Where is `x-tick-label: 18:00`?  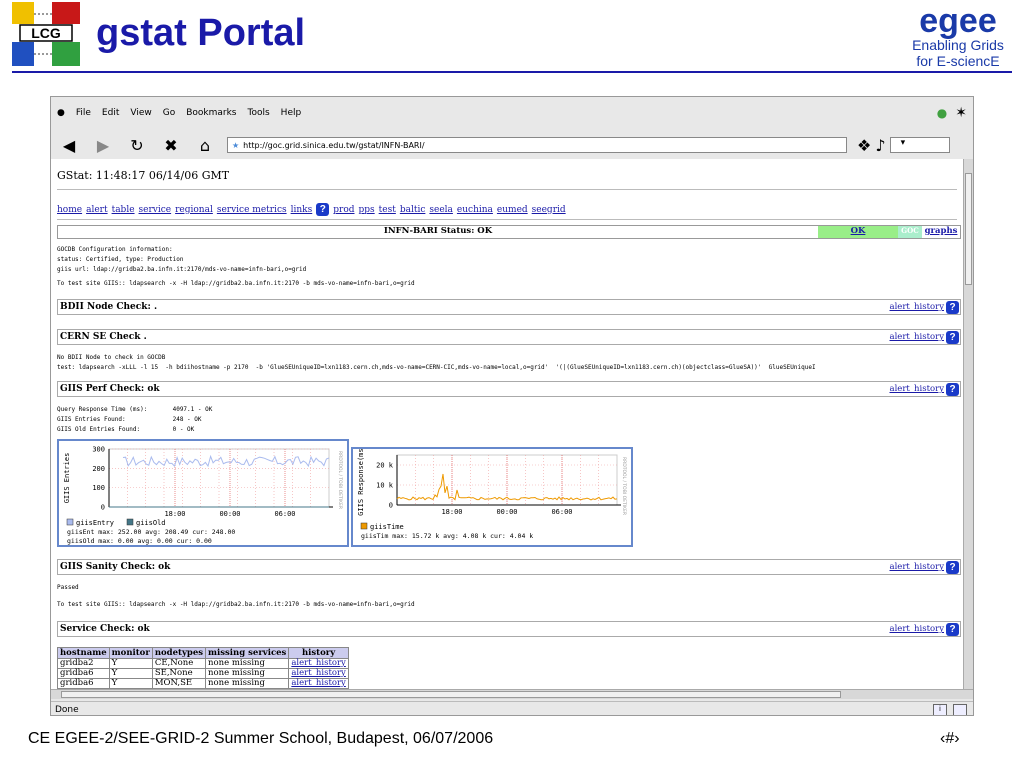
x-tick-label: 18:00 is located at coordinates (451, 512).